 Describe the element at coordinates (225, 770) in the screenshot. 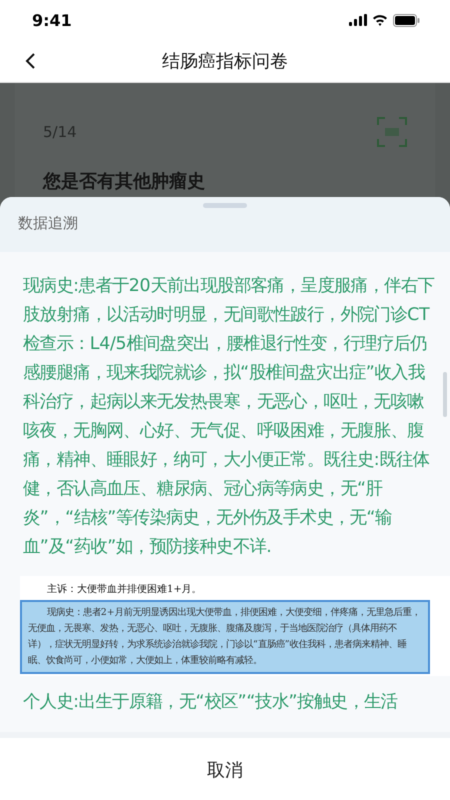

I see `cancel-button: 取消` at that location.